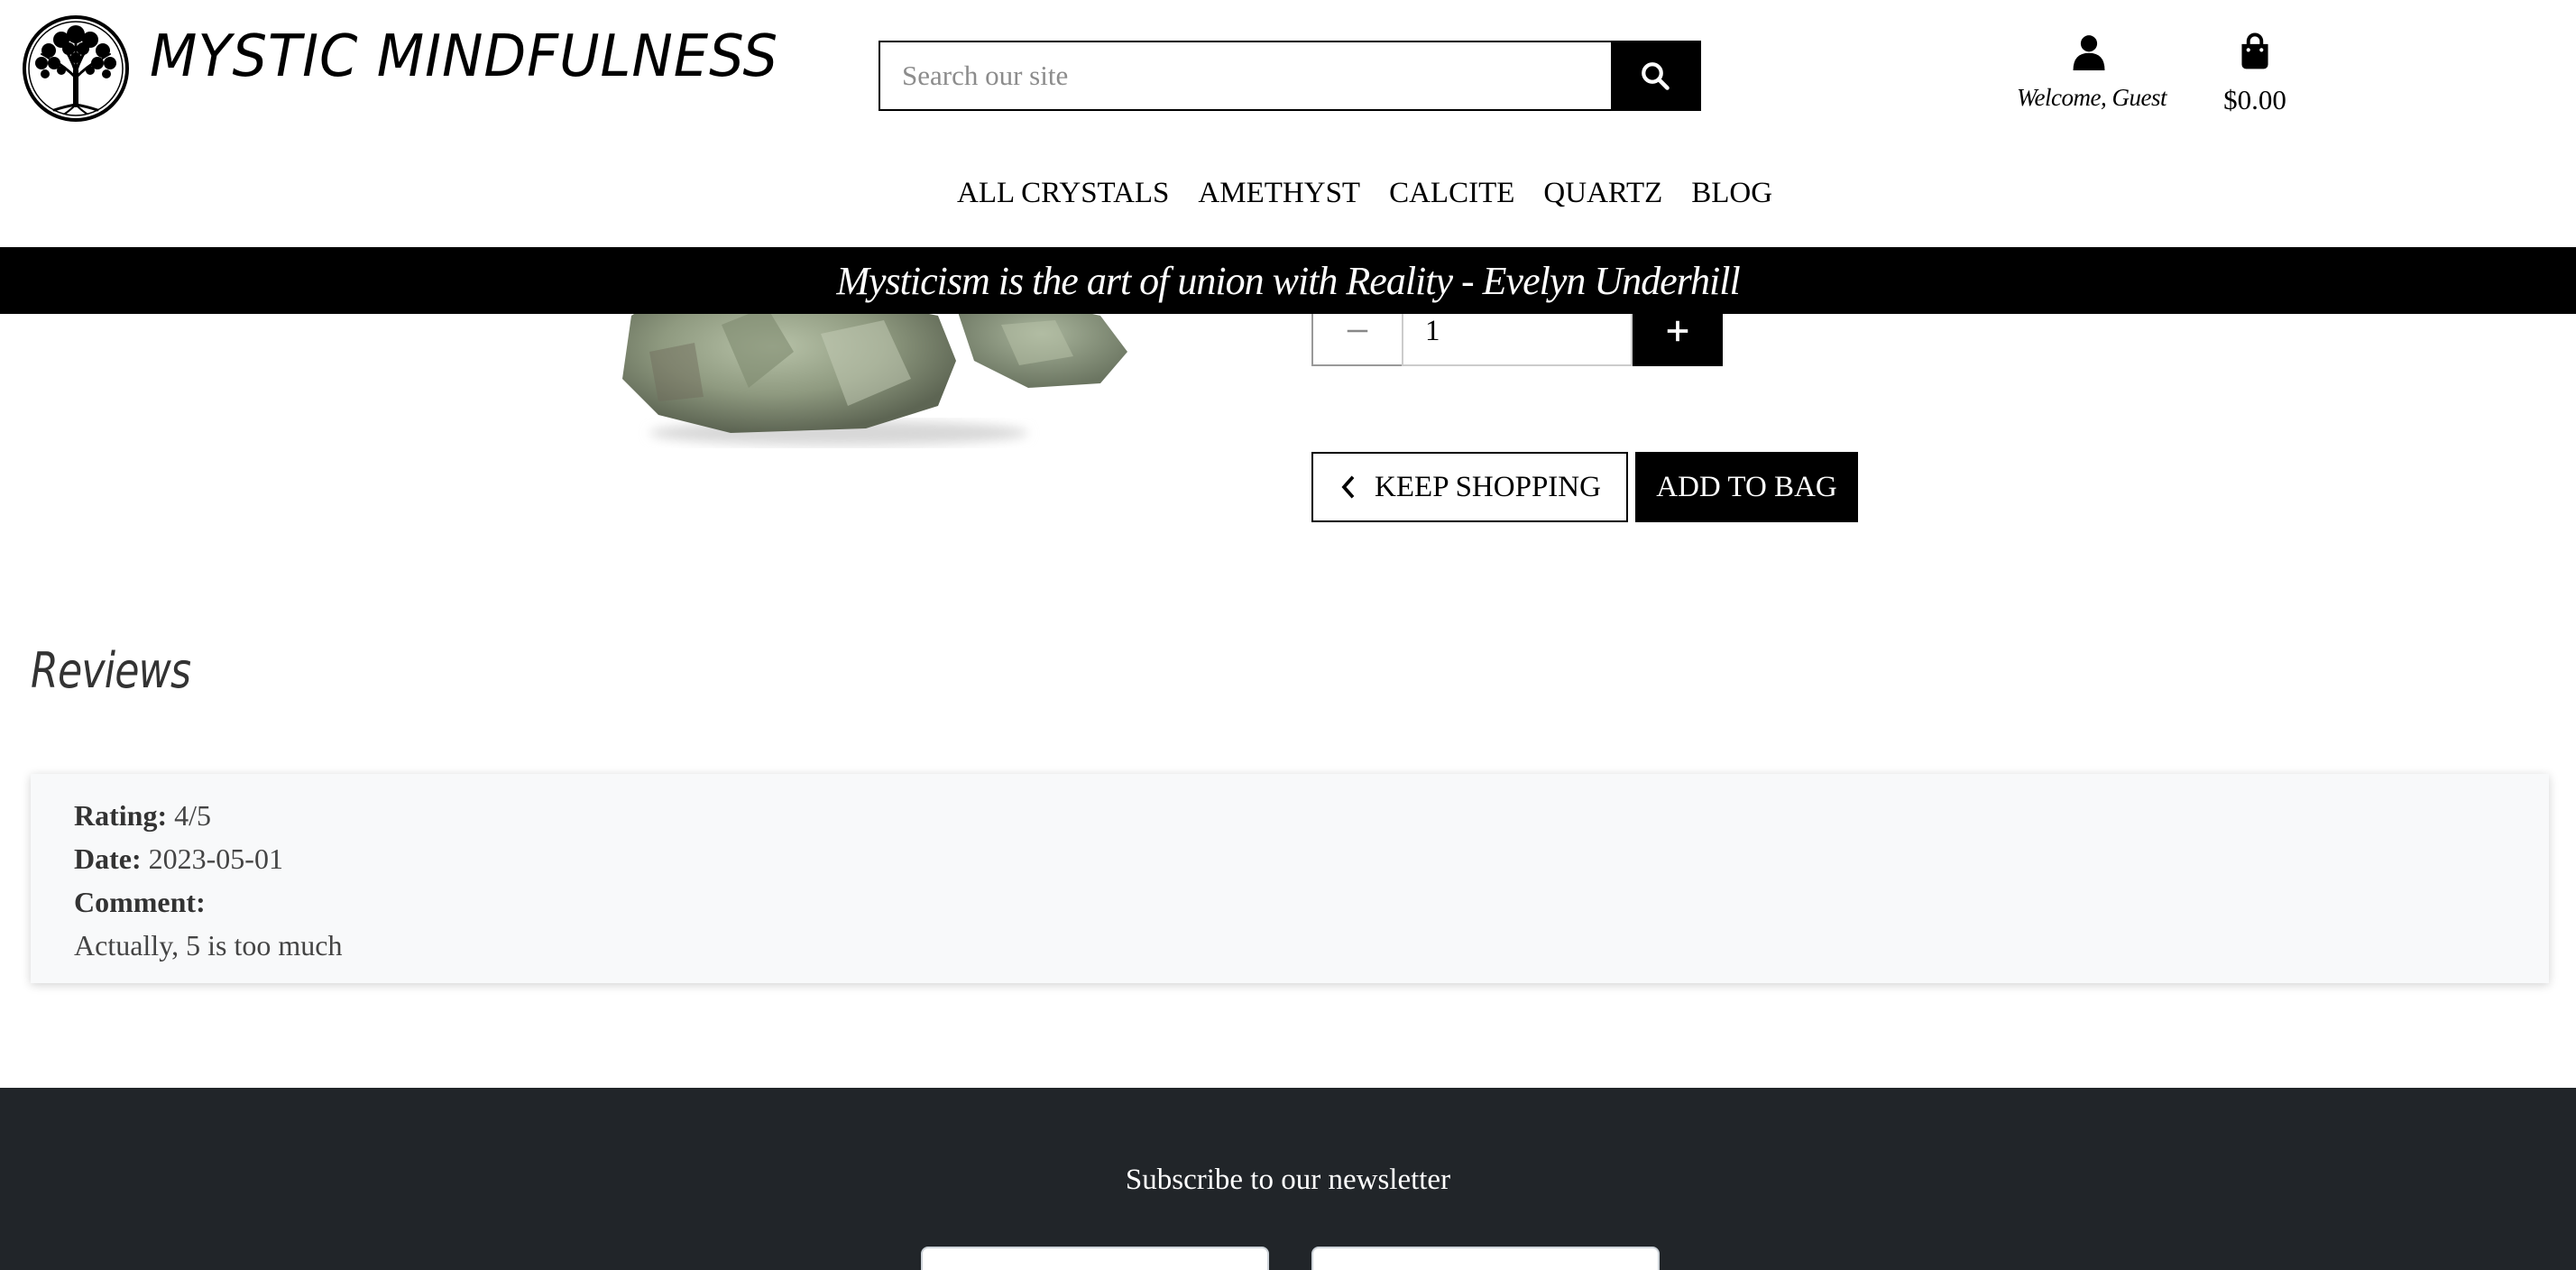 The image size is (2576, 1270). I want to click on date-value: 2023-05-01, so click(216, 858).